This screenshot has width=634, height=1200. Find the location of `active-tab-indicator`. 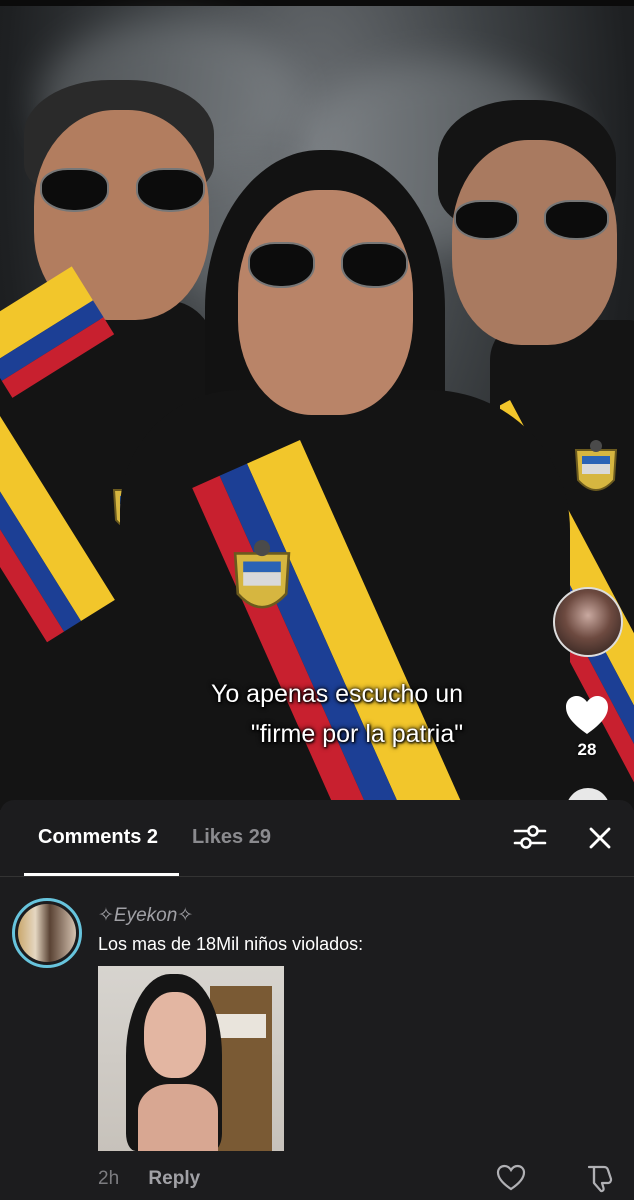

active-tab-indicator is located at coordinates (101, 874).